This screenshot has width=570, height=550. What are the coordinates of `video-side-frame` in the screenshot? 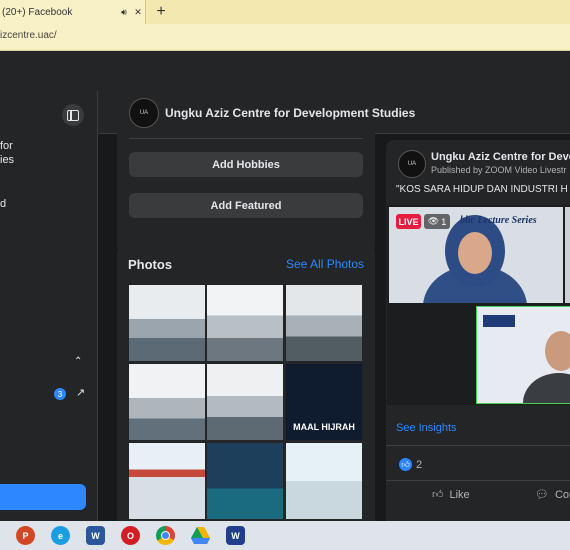 It's located at (567, 255).